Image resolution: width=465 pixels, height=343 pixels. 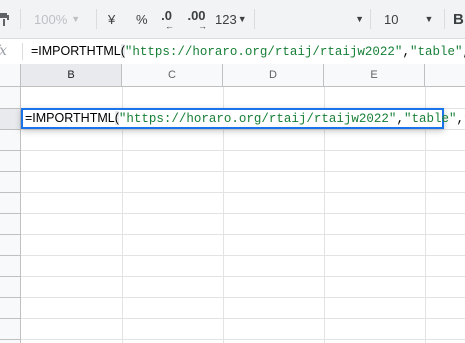 What do you see at coordinates (76, 51) in the screenshot?
I see `formula-function: =IMPORTHTML` at bounding box center [76, 51].